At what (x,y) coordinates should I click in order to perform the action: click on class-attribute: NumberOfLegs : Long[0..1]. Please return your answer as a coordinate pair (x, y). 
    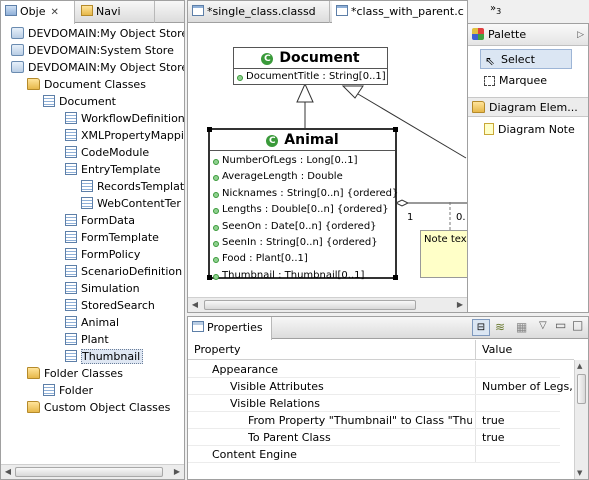
    Looking at the image, I should click on (302, 161).